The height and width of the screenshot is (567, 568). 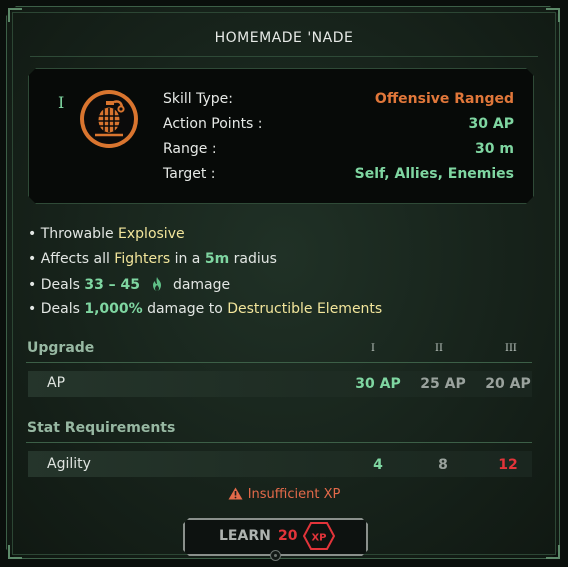 I want to click on description-line: • Affects all Fighters in a 5m radius, so click(x=152, y=259).